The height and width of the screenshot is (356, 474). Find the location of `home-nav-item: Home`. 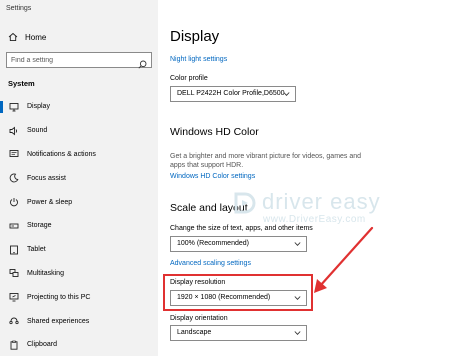

home-nav-item: Home is located at coordinates (27, 37).